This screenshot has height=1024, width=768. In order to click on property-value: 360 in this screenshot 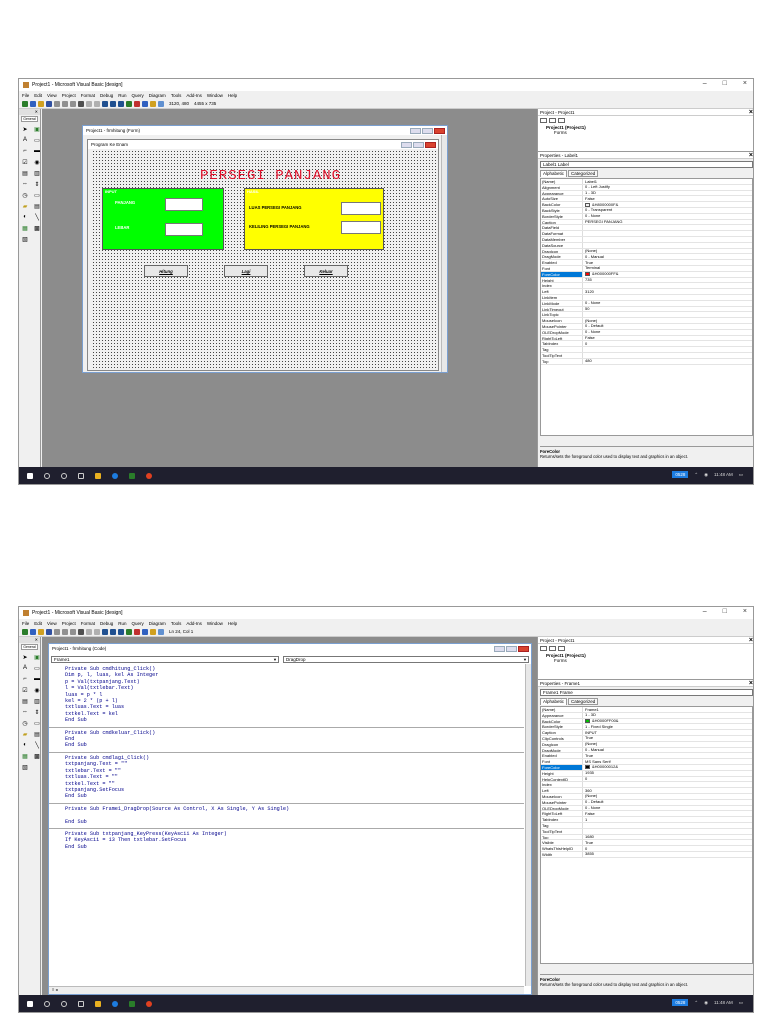, I will do `click(667, 790)`.